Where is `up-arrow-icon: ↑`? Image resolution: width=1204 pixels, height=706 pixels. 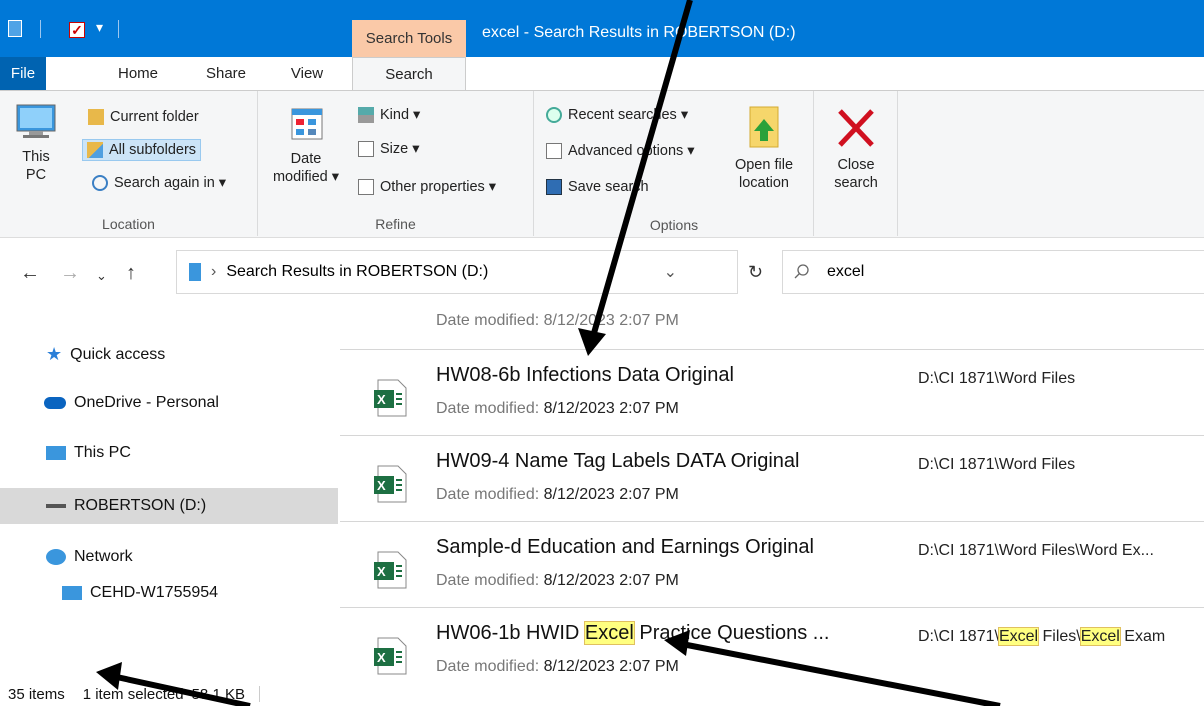
up-arrow-icon: ↑ is located at coordinates (131, 273).